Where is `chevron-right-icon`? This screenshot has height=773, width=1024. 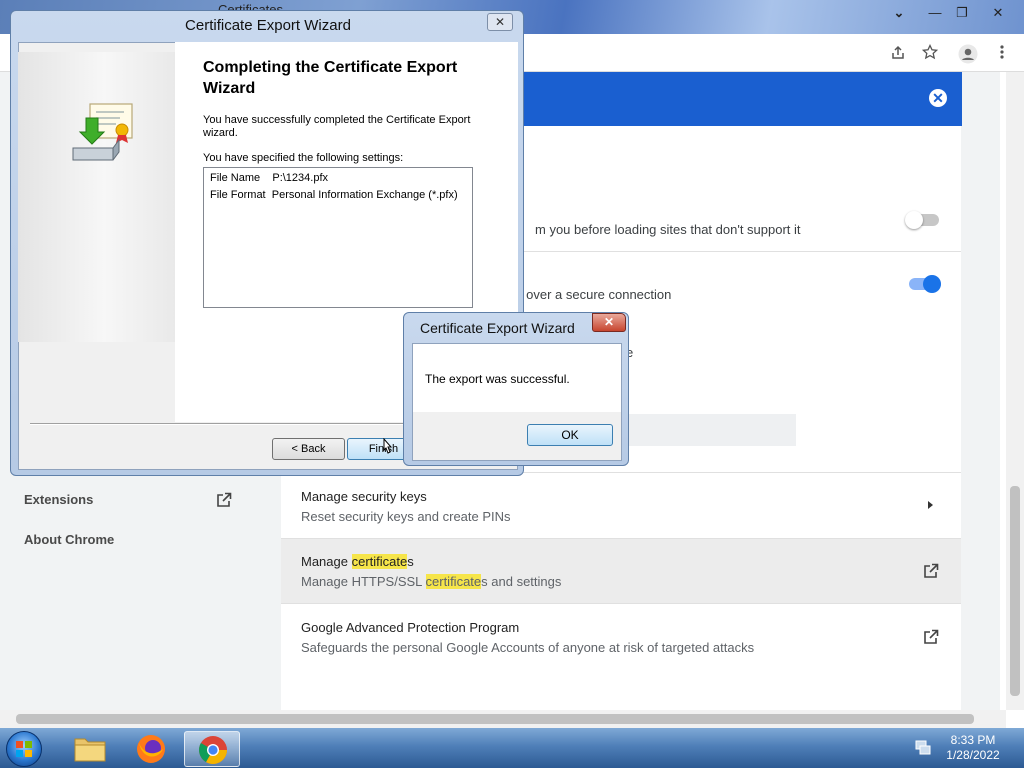 chevron-right-icon is located at coordinates (930, 505).